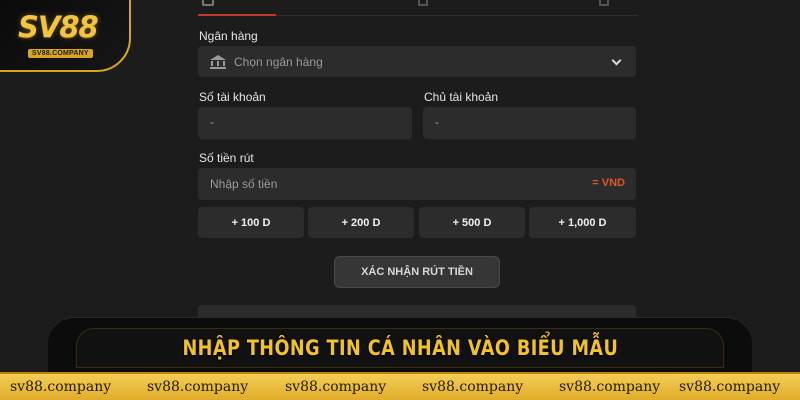 The height and width of the screenshot is (400, 800). Describe the element at coordinates (60, 53) in the screenshot. I see `logo-domain-text: SV88.COMPANY` at that location.